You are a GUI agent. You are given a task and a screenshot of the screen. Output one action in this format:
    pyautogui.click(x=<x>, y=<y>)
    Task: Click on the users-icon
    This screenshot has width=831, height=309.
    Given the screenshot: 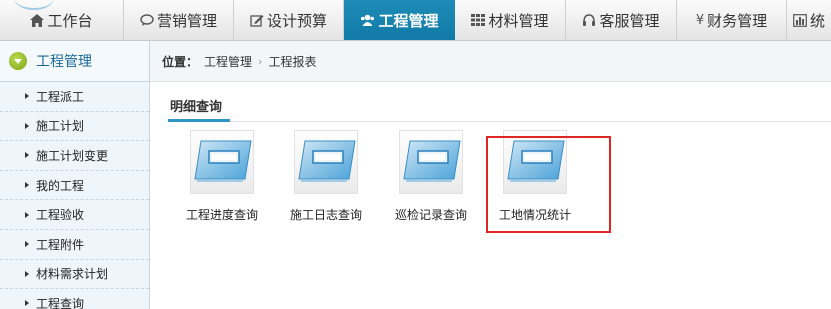 What is the action you would take?
    pyautogui.click(x=367, y=20)
    